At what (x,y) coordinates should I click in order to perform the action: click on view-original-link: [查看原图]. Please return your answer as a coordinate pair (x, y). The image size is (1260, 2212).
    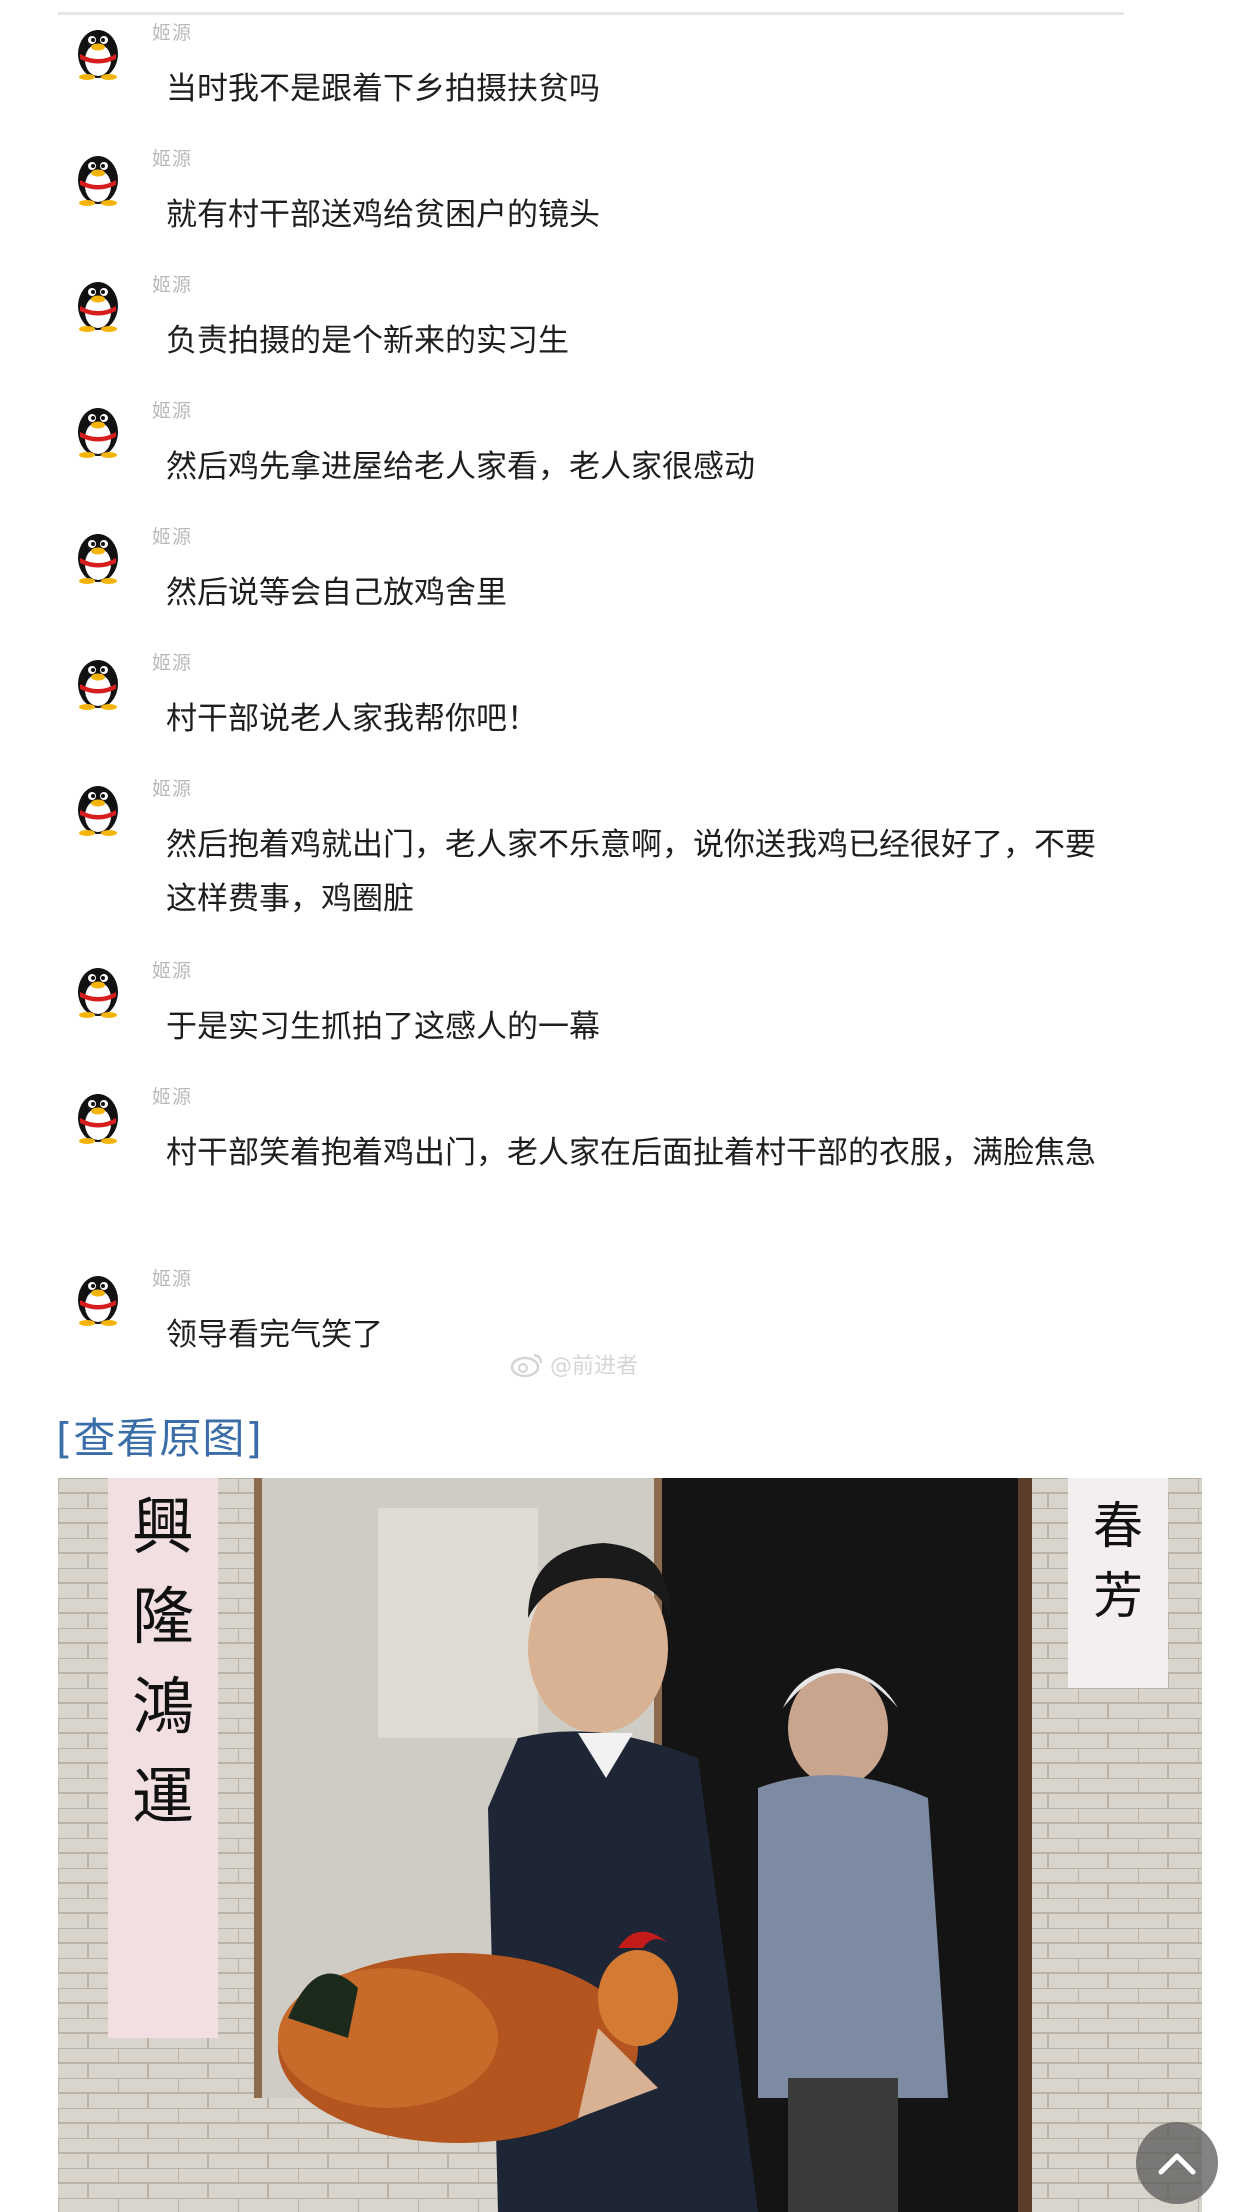
    Looking at the image, I should click on (159, 1435).